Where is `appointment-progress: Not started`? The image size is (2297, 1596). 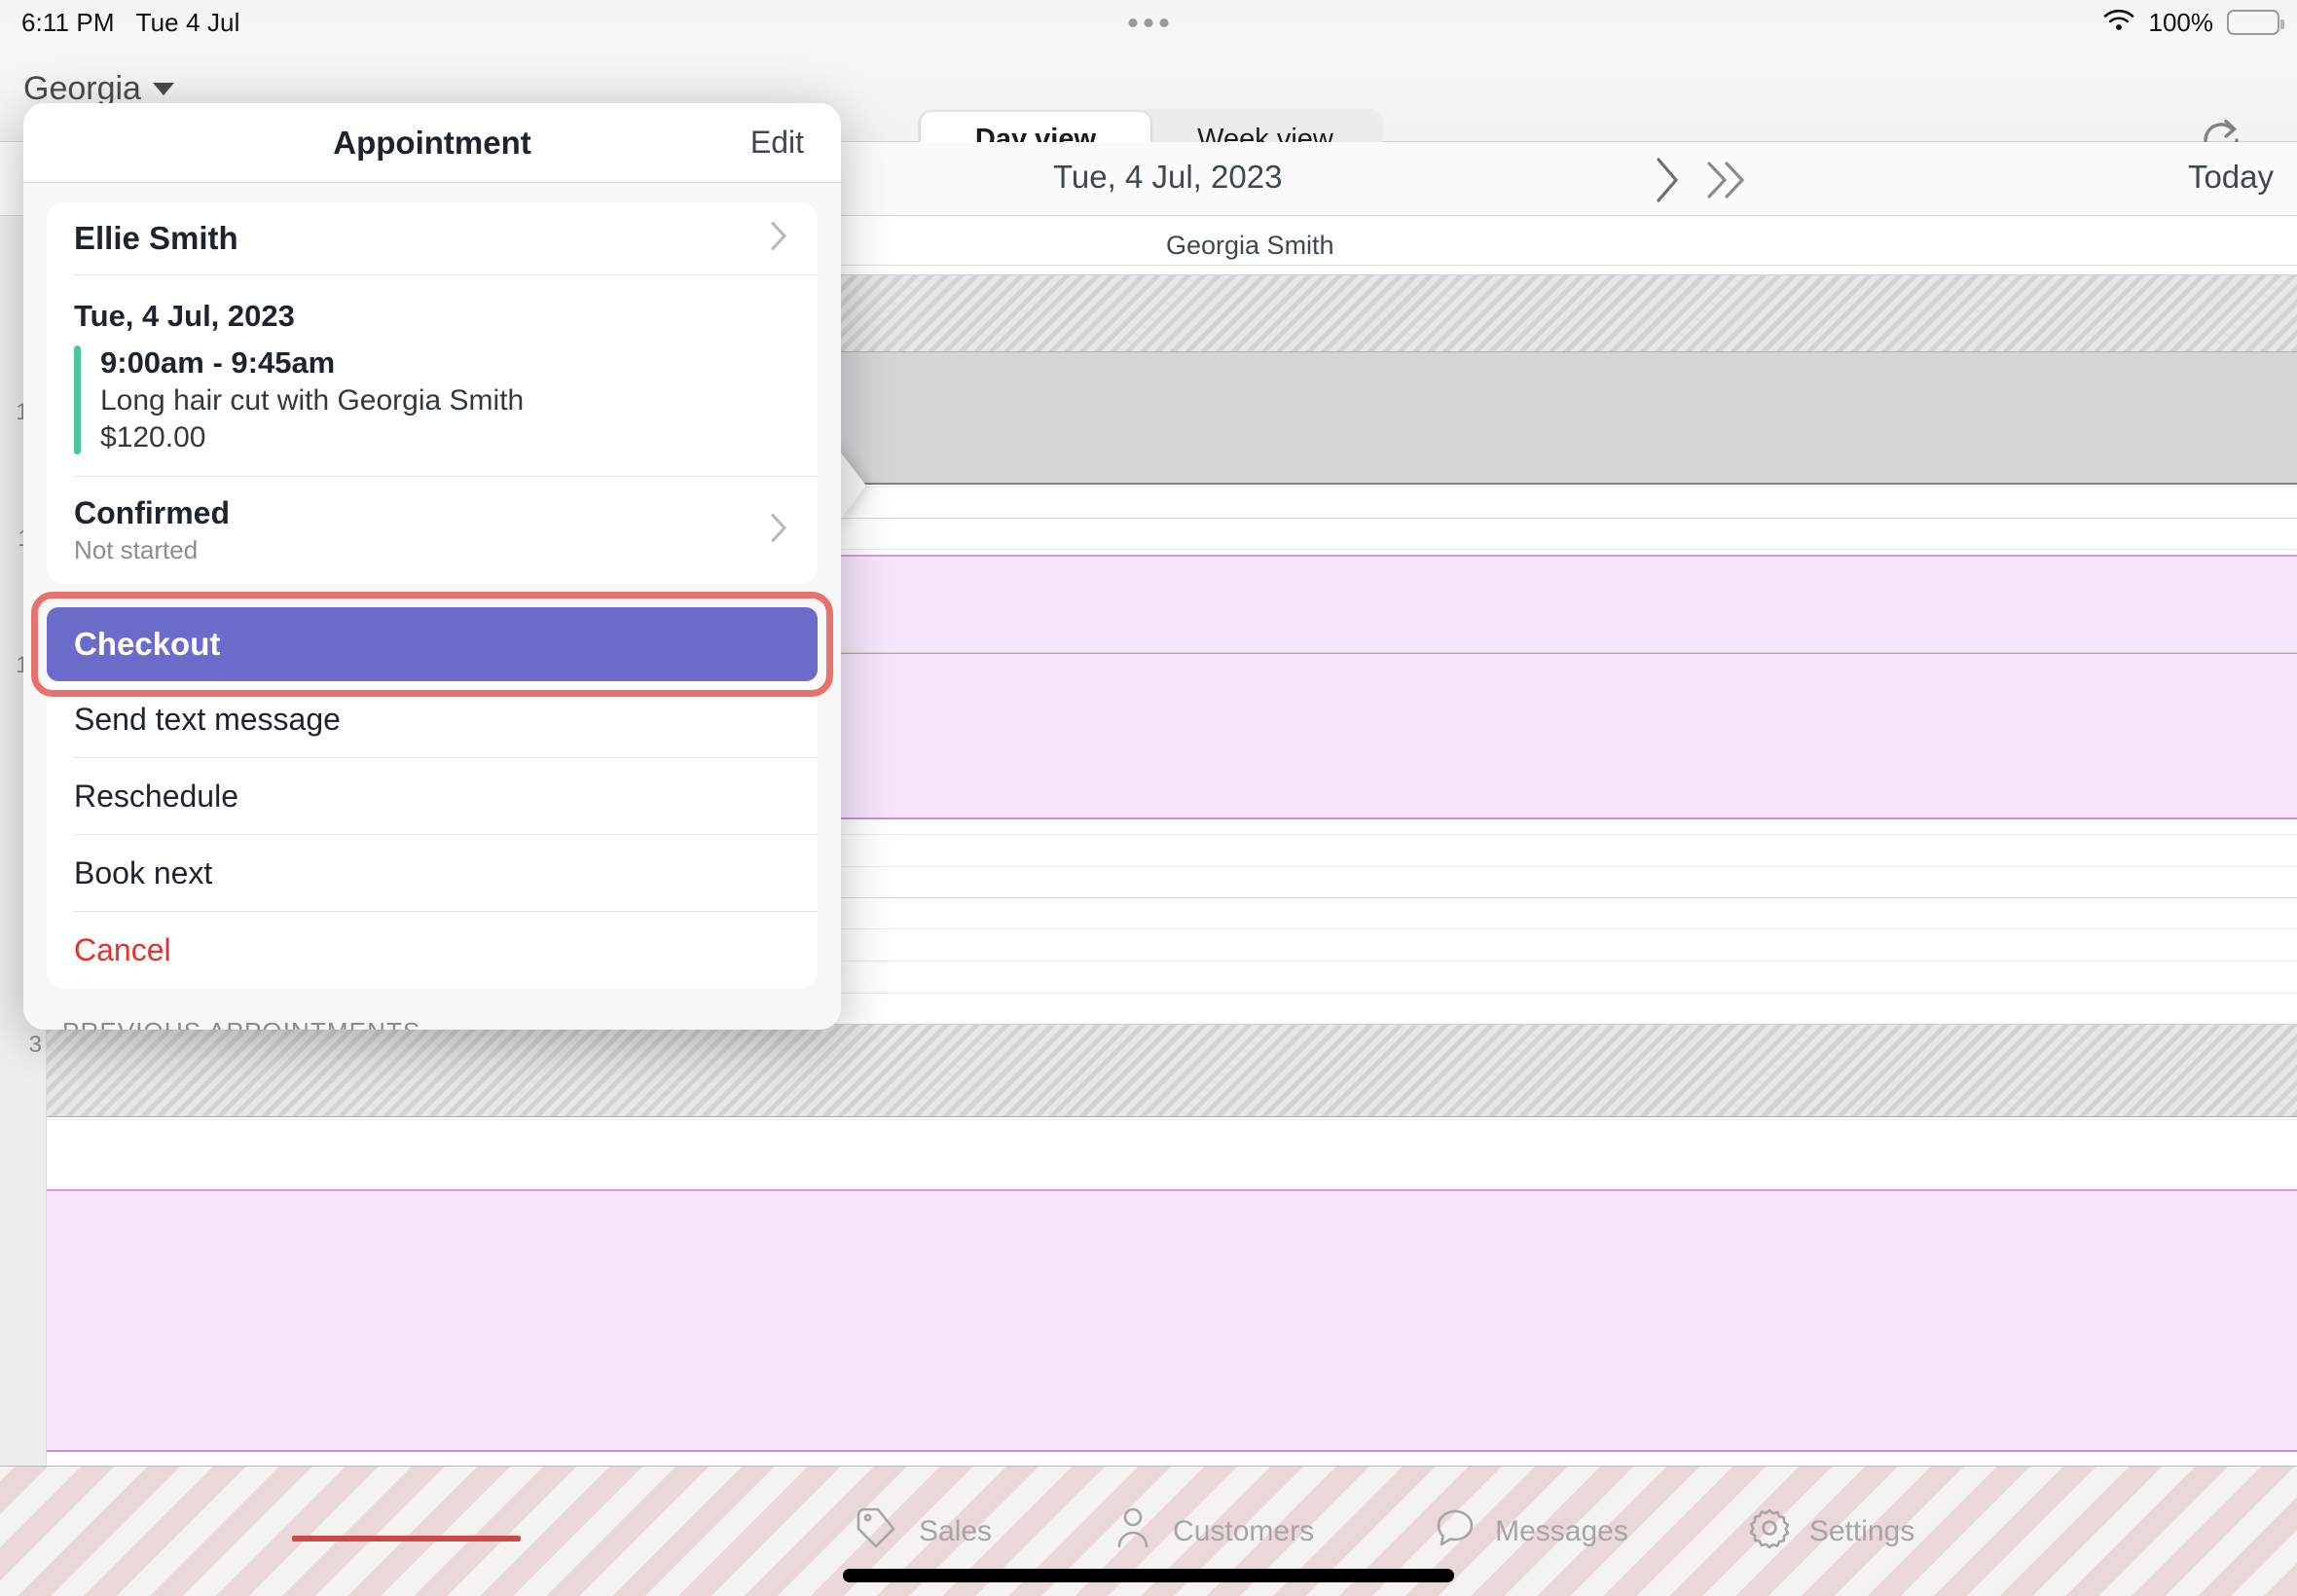
appointment-progress: Not started is located at coordinates (136, 549).